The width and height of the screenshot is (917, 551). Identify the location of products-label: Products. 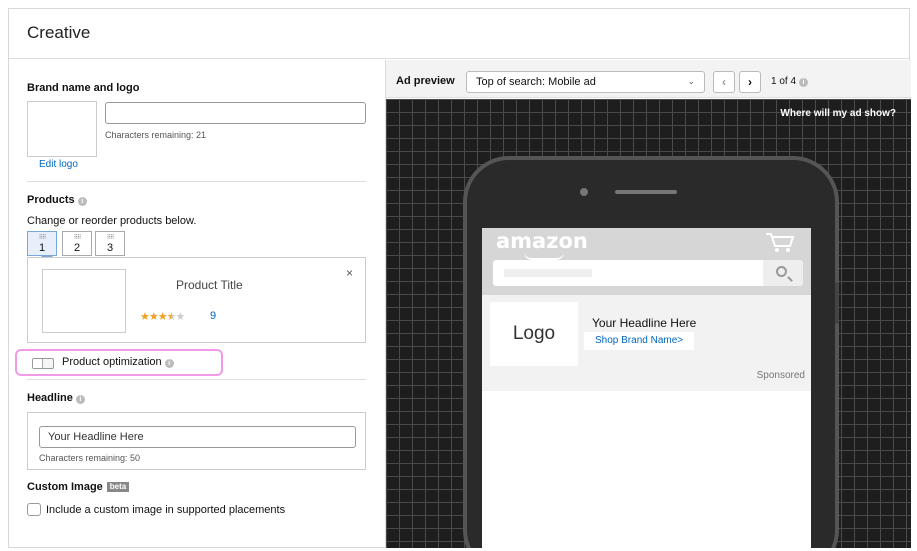
(51, 200).